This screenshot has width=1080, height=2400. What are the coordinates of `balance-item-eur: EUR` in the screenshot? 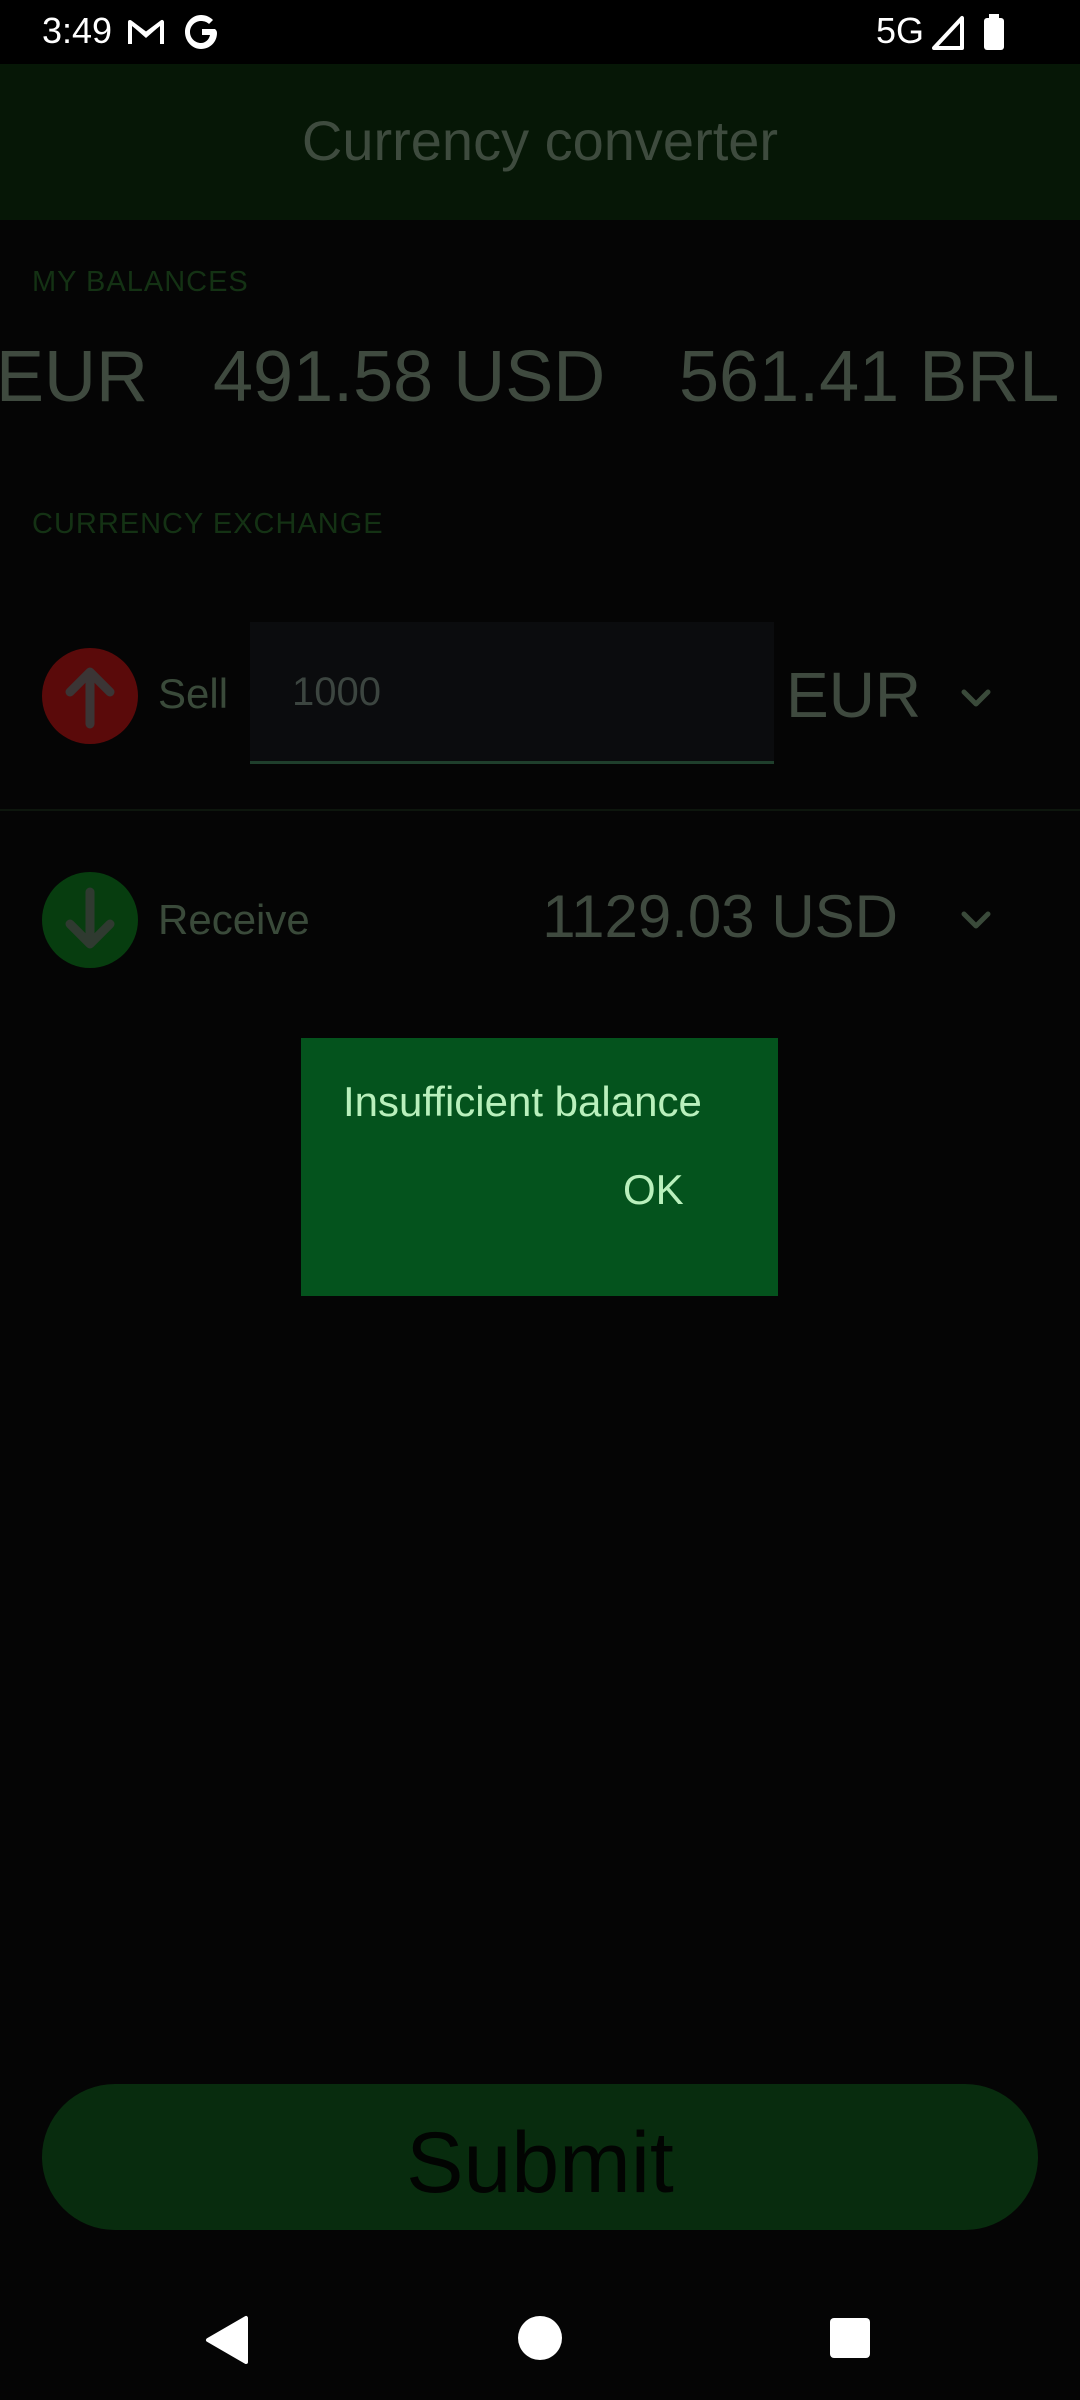 It's located at (74, 377).